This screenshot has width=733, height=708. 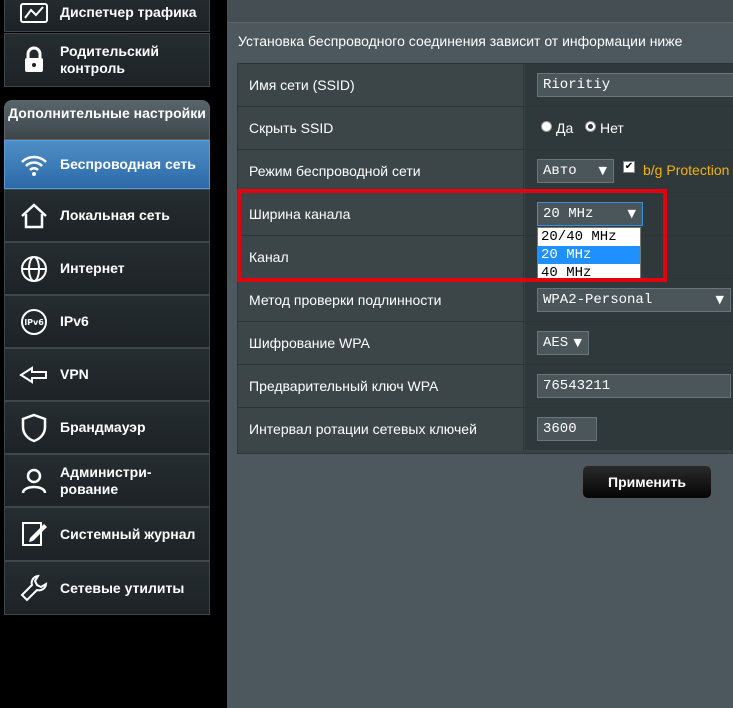 I want to click on svg-text: IPv6, so click(x=34, y=322).